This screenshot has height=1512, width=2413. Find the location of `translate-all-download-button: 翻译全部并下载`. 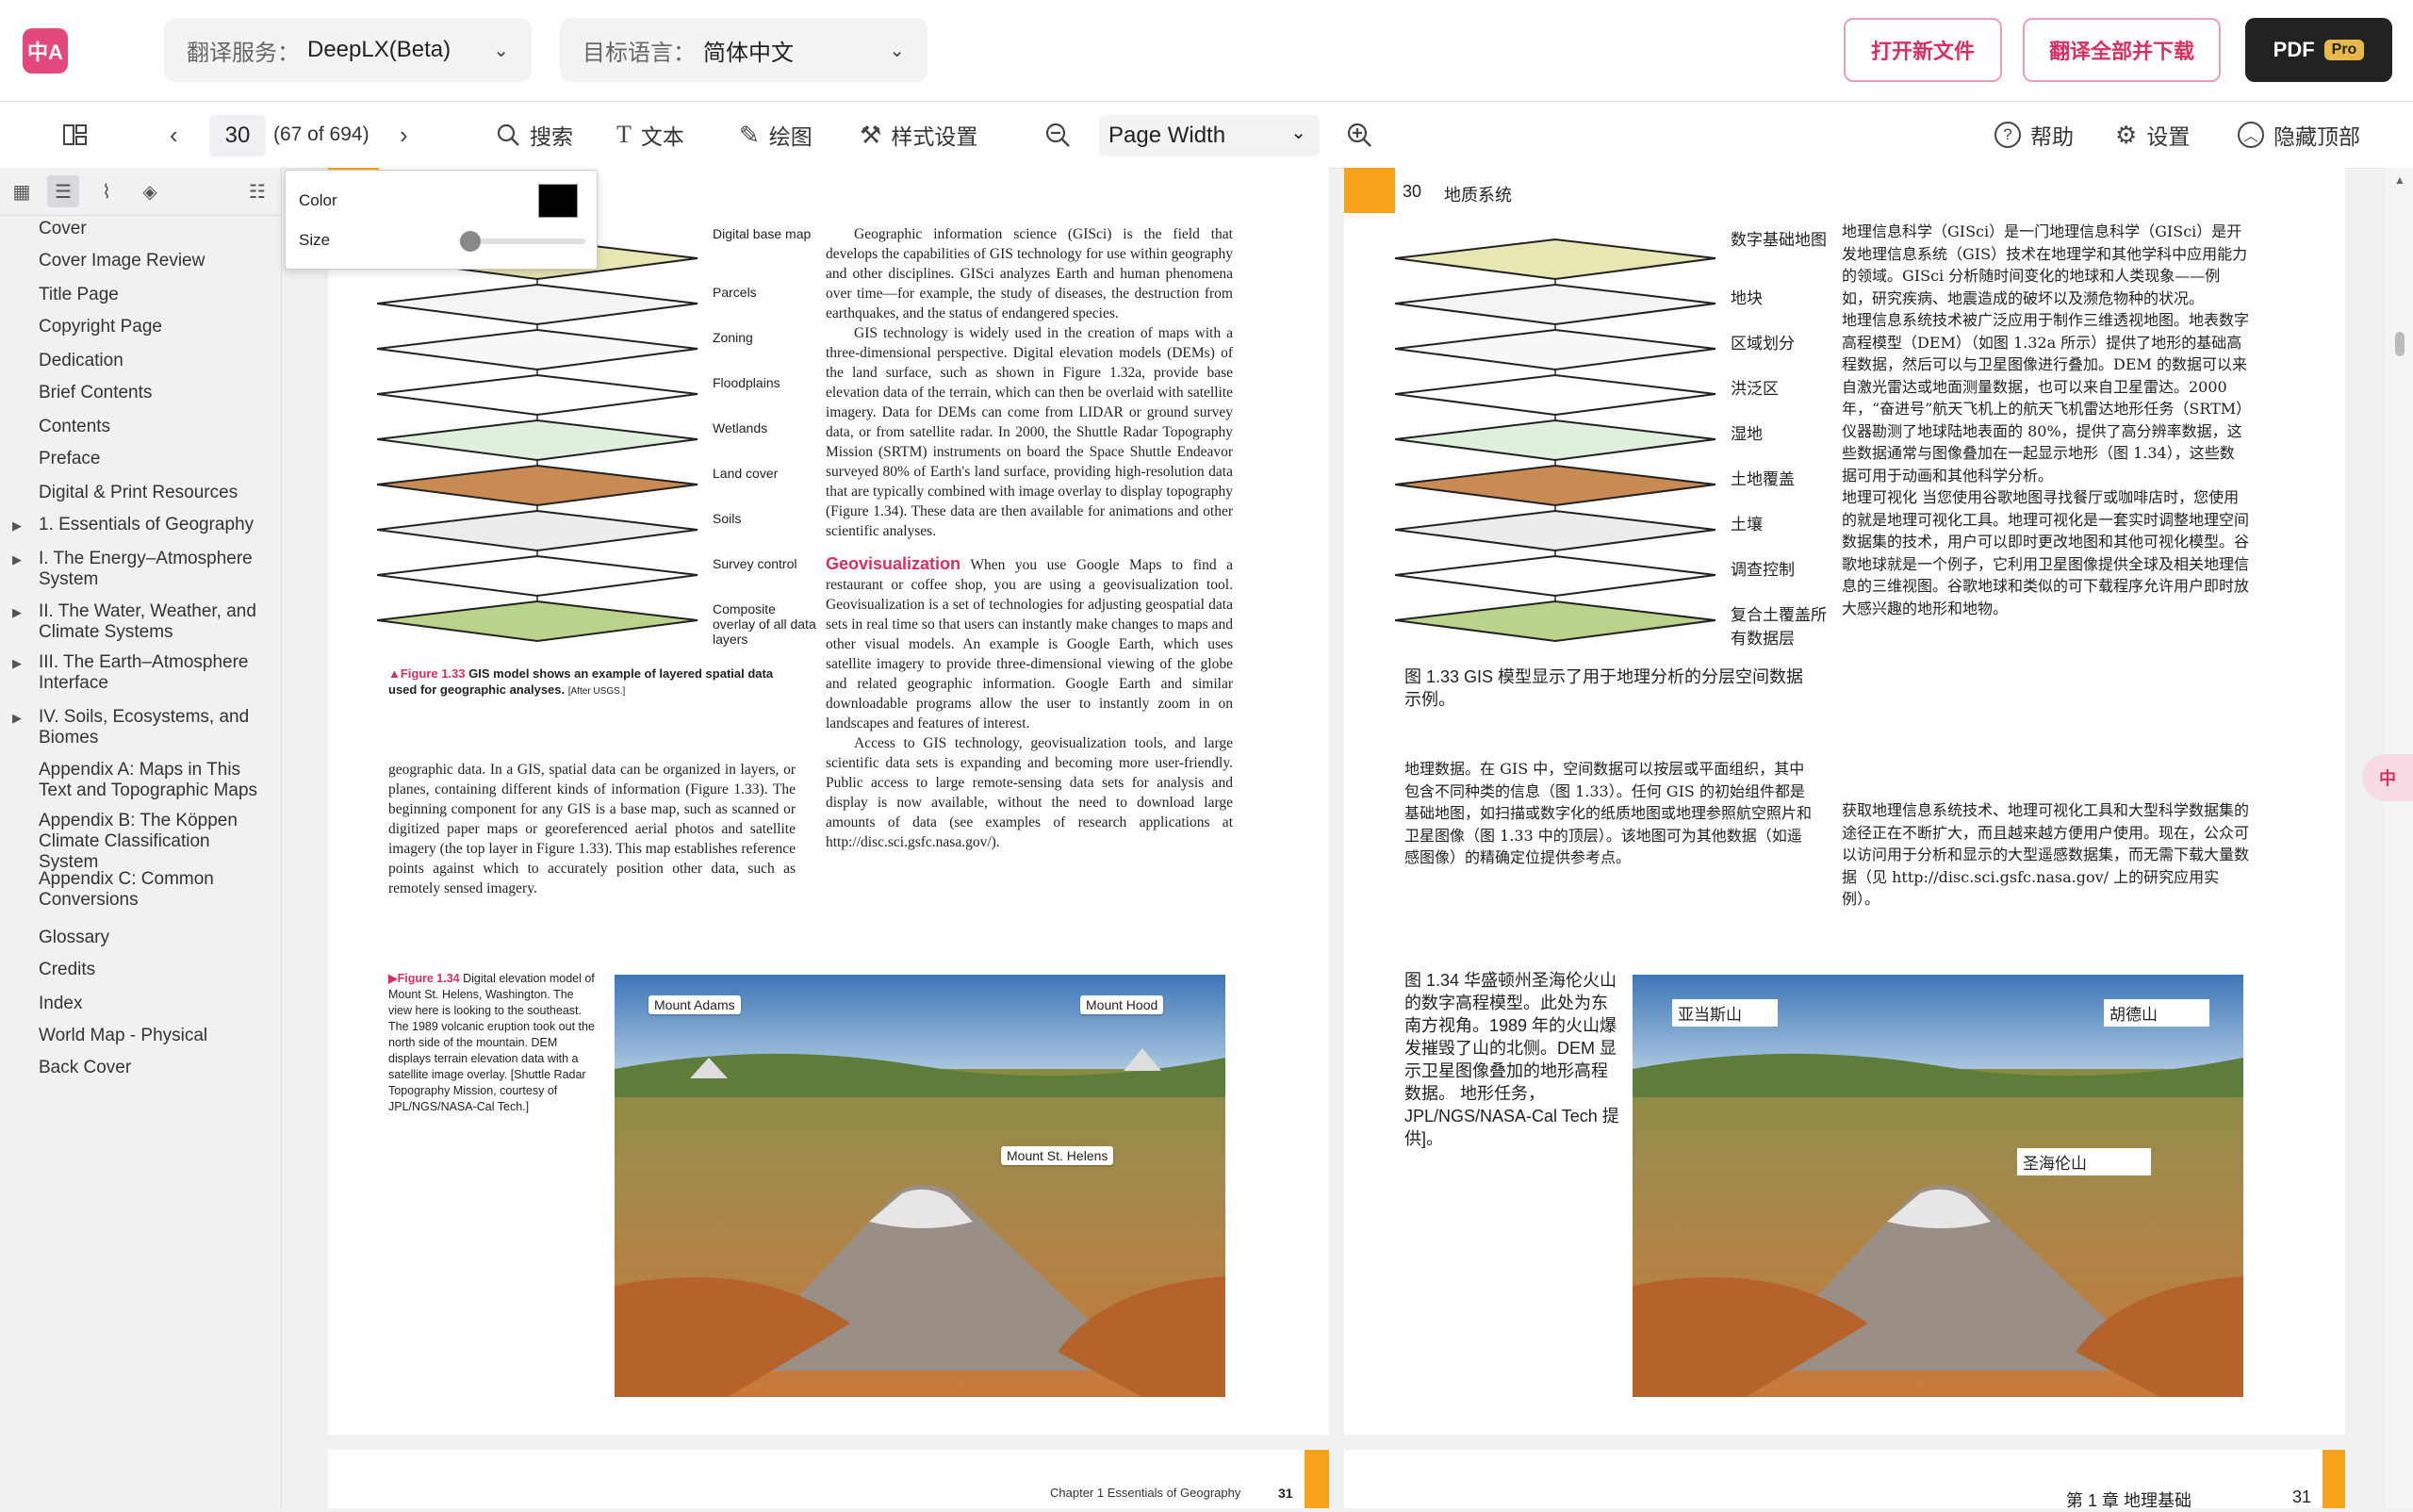

translate-all-download-button: 翻译全部并下载 is located at coordinates (2122, 50).